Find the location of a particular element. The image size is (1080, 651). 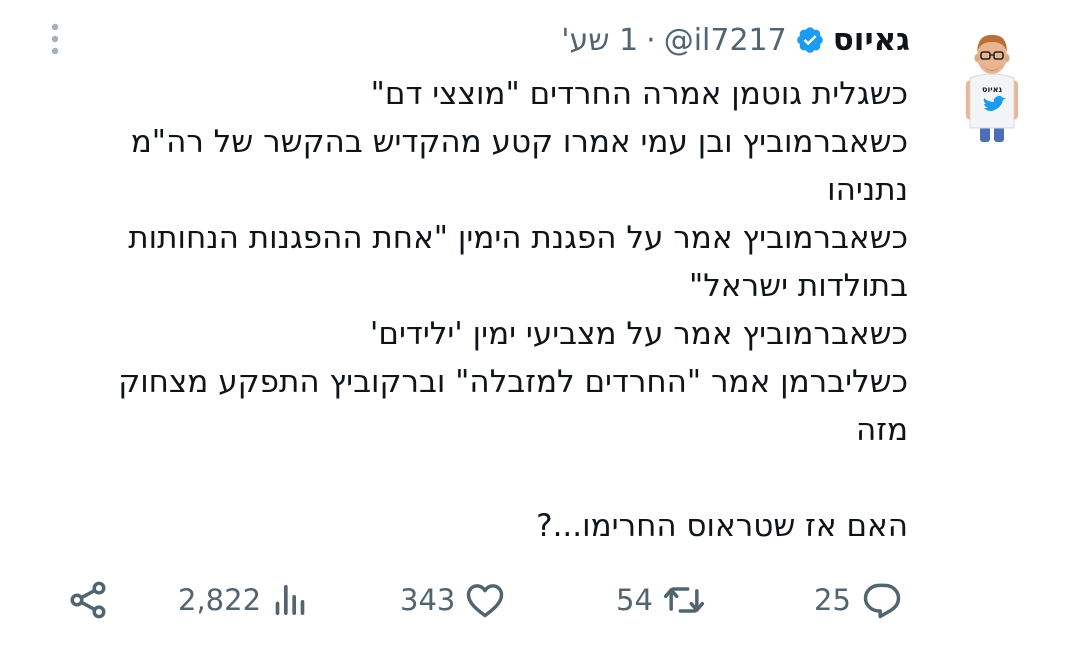

display-name: גאיוס is located at coordinates (871, 40).